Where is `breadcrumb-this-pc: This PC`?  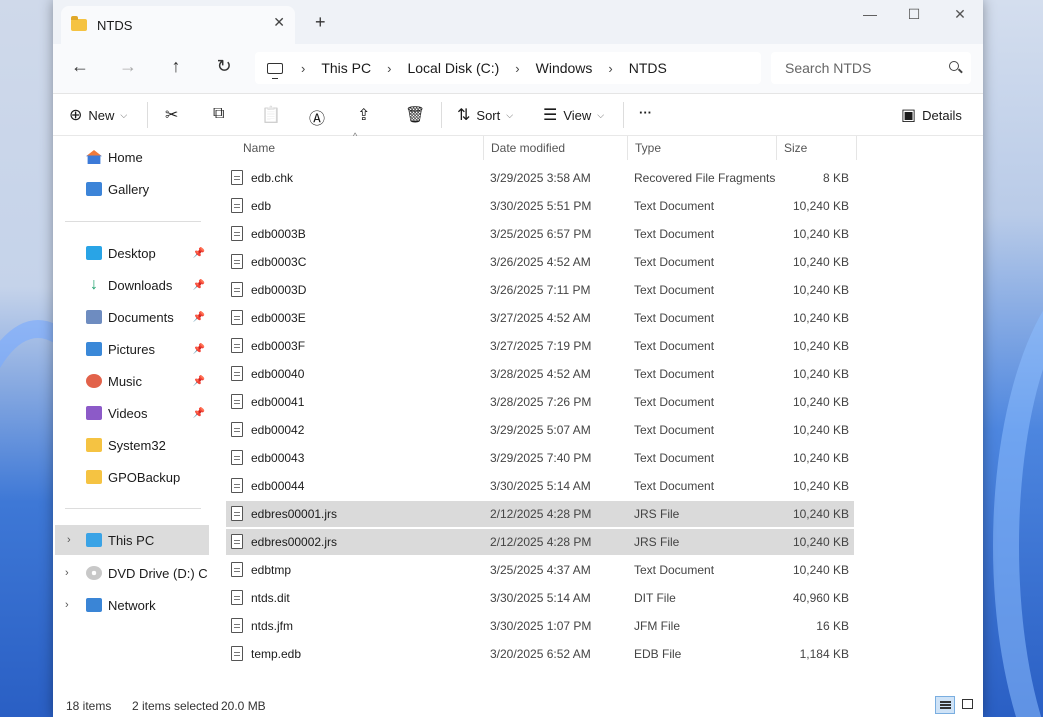
breadcrumb-this-pc: This PC is located at coordinates (346, 68).